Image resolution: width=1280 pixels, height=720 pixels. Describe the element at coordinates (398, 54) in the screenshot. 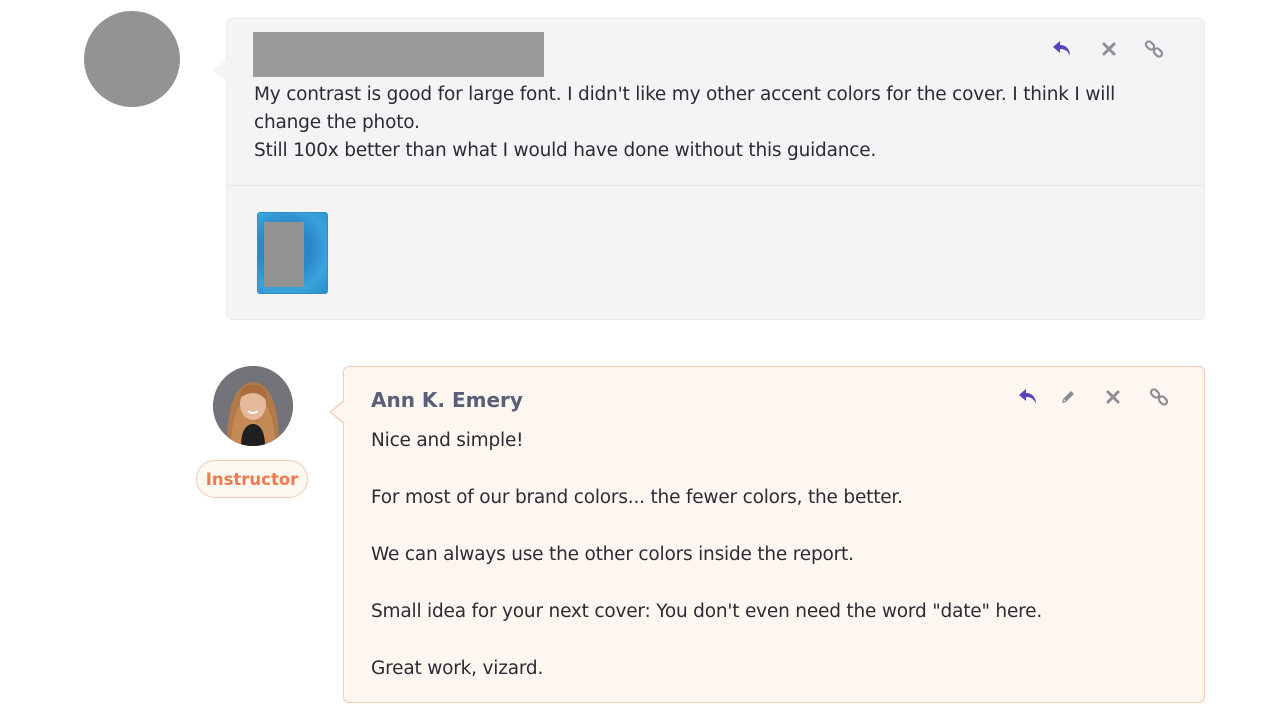

I see `student-name-redacted` at that location.